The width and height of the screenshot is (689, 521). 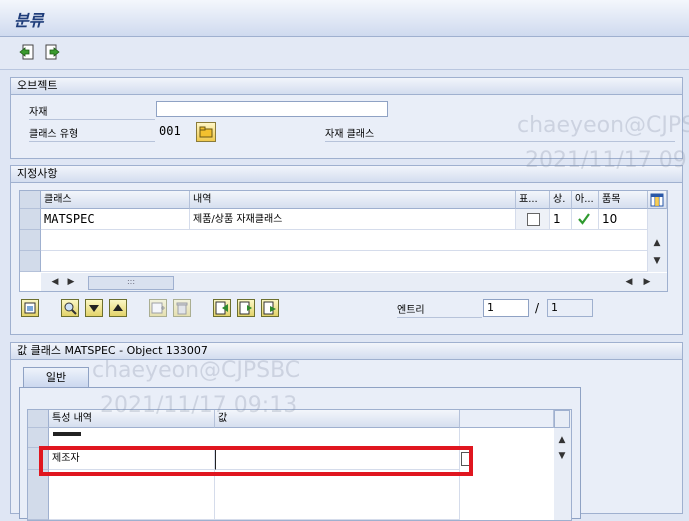 I want to click on triangle-down-icon, so click(x=94, y=308).